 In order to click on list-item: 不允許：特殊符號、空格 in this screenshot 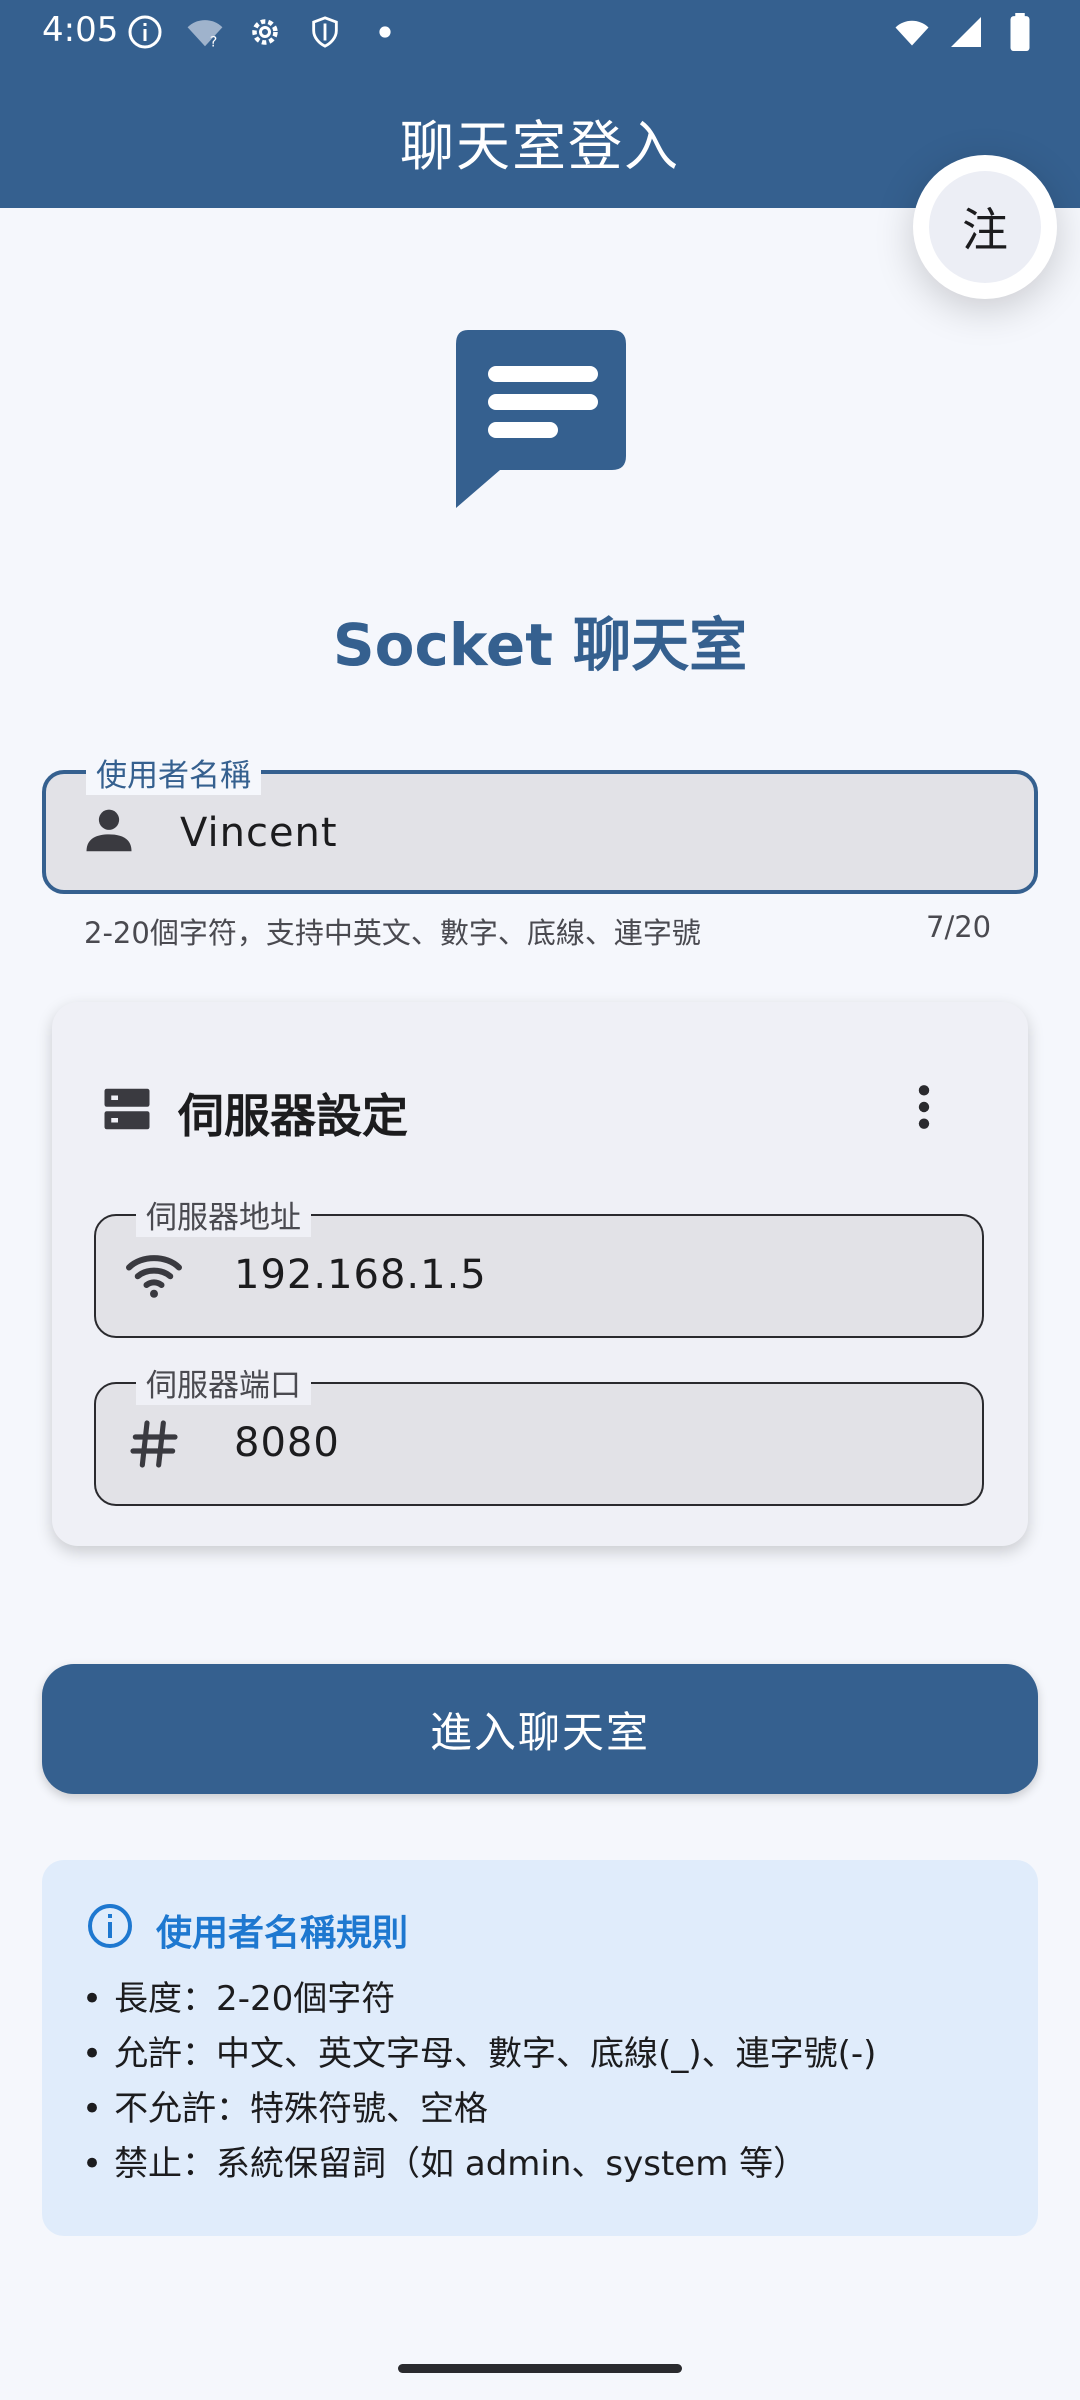, I will do `click(479, 2109)`.